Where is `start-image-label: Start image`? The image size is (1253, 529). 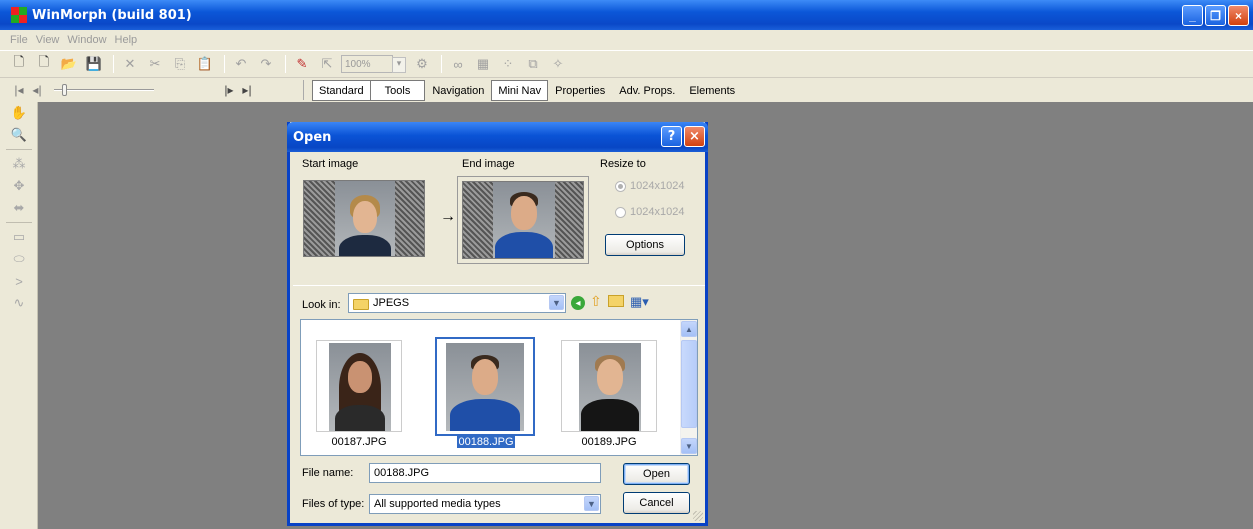 start-image-label: Start image is located at coordinates (330, 164).